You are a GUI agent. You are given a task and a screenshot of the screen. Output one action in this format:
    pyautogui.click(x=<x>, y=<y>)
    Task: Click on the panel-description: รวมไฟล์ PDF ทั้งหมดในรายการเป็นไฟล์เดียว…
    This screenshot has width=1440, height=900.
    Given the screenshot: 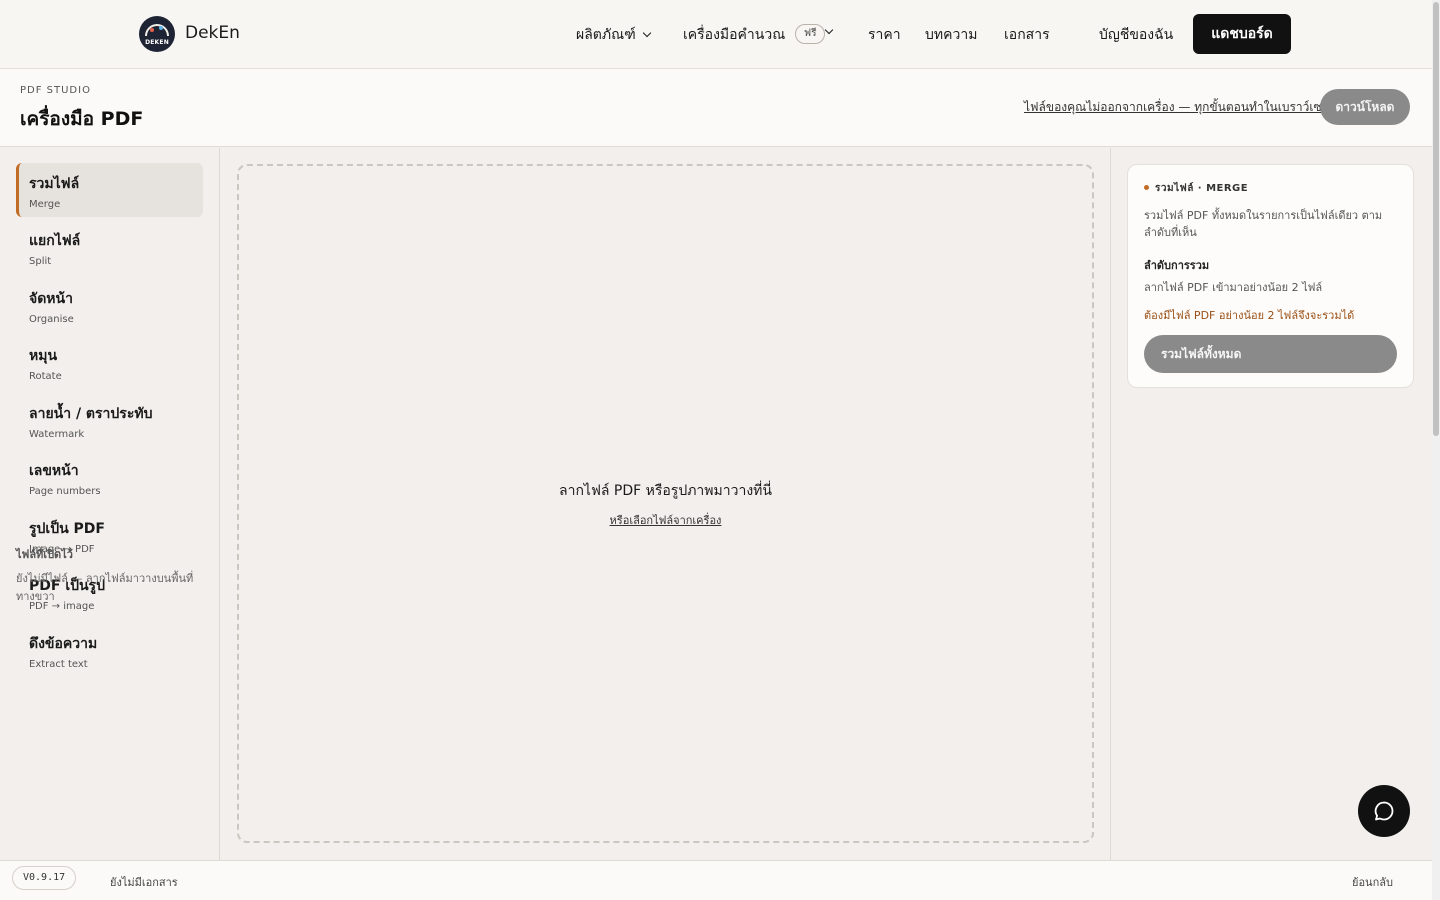 What is the action you would take?
    pyautogui.click(x=1263, y=224)
    